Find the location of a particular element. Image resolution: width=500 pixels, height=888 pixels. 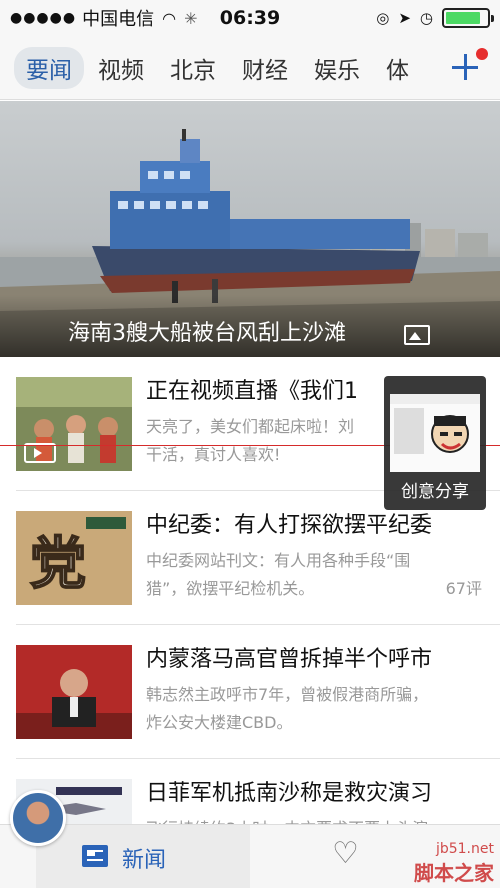

news-summary: 韩志然主政呼市7年，曾被假港商所骗， 炸公安大楼建CBD。 is located at coordinates (287, 708).